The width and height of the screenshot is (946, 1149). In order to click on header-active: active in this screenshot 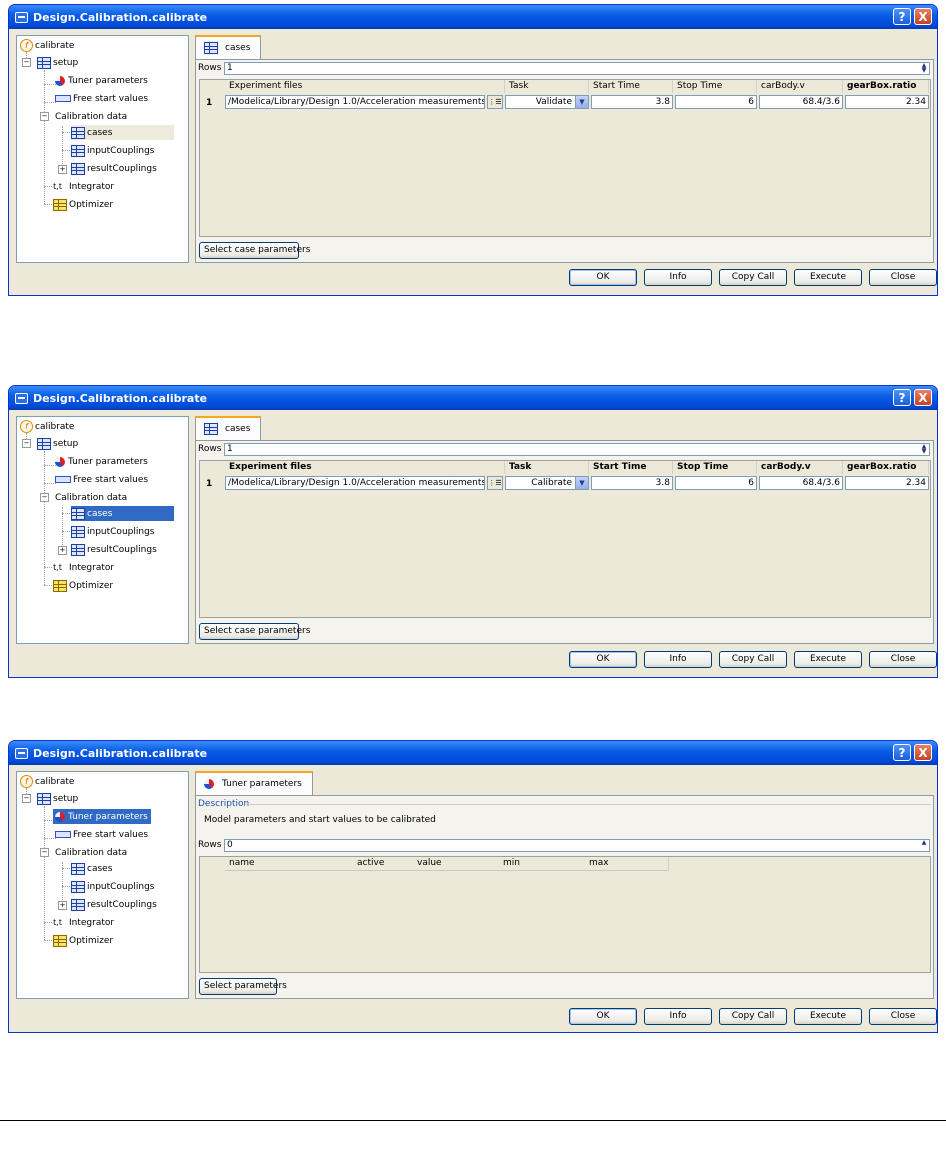, I will do `click(383, 863)`.